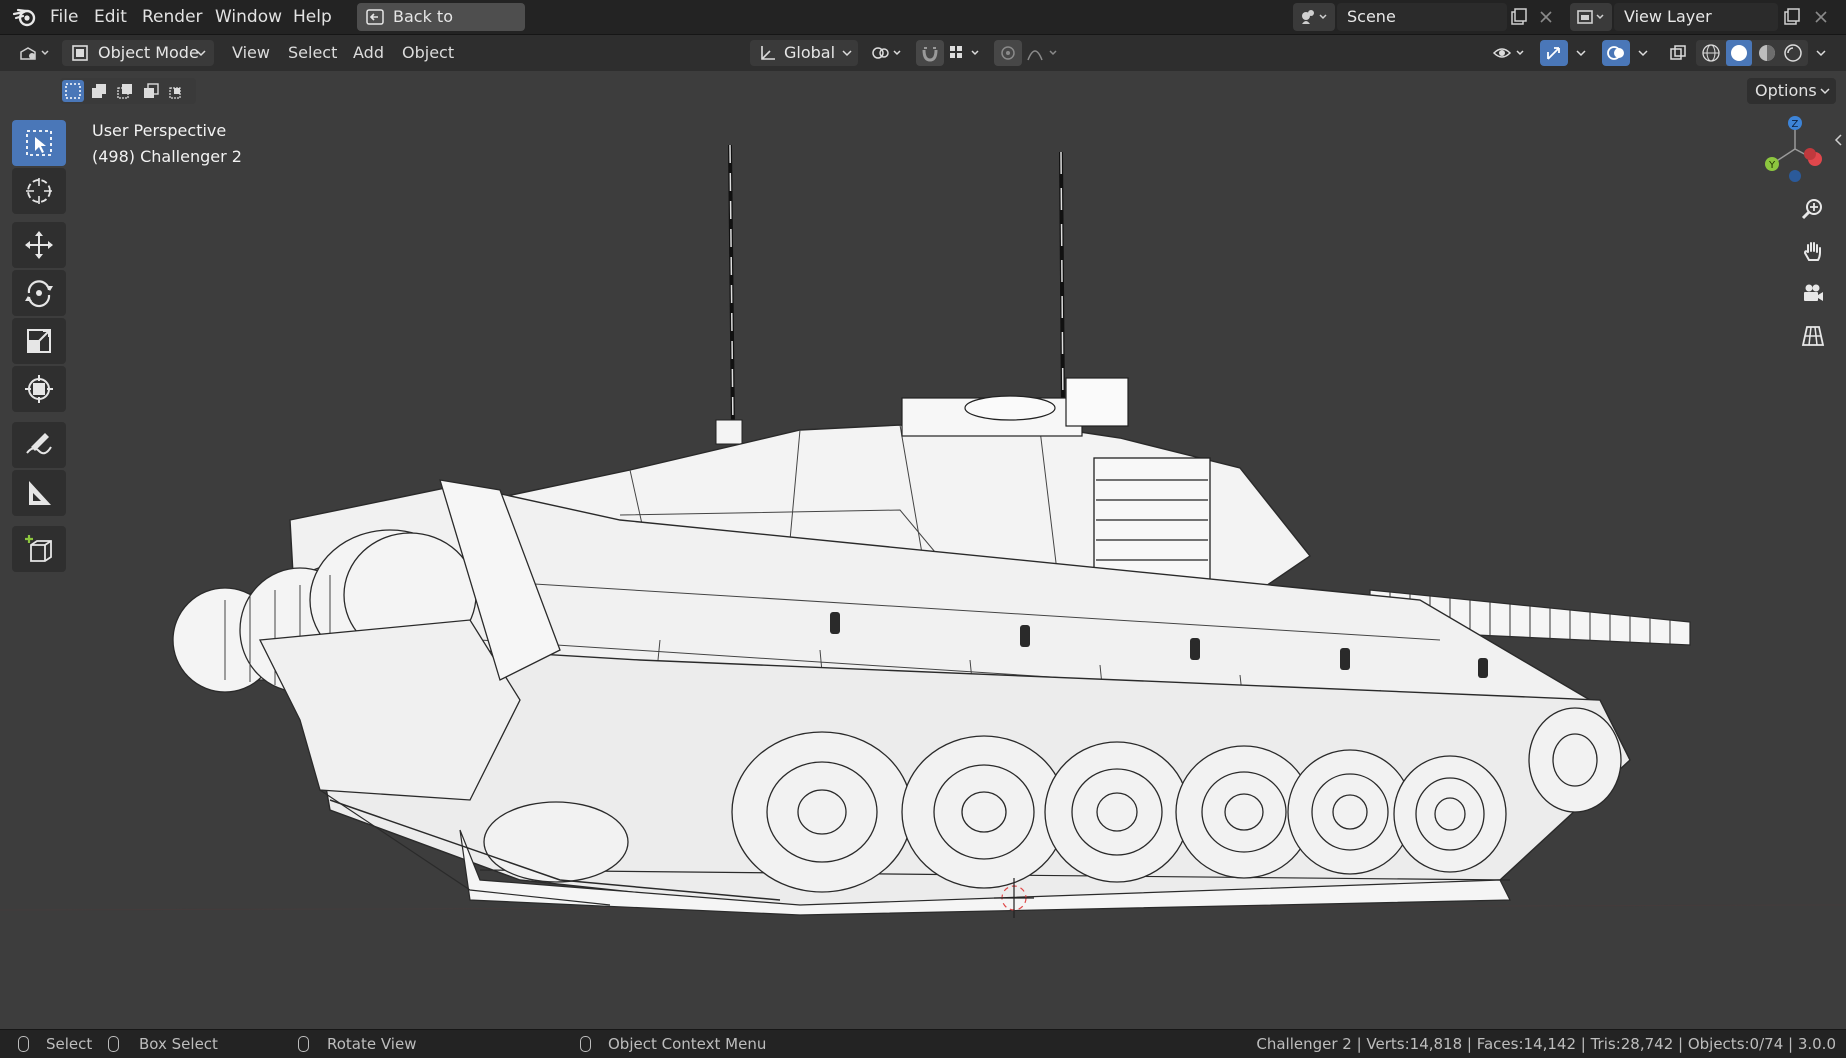 This screenshot has width=1846, height=1058. Describe the element at coordinates (1813, 293) in the screenshot. I see `camera-view-button` at that location.